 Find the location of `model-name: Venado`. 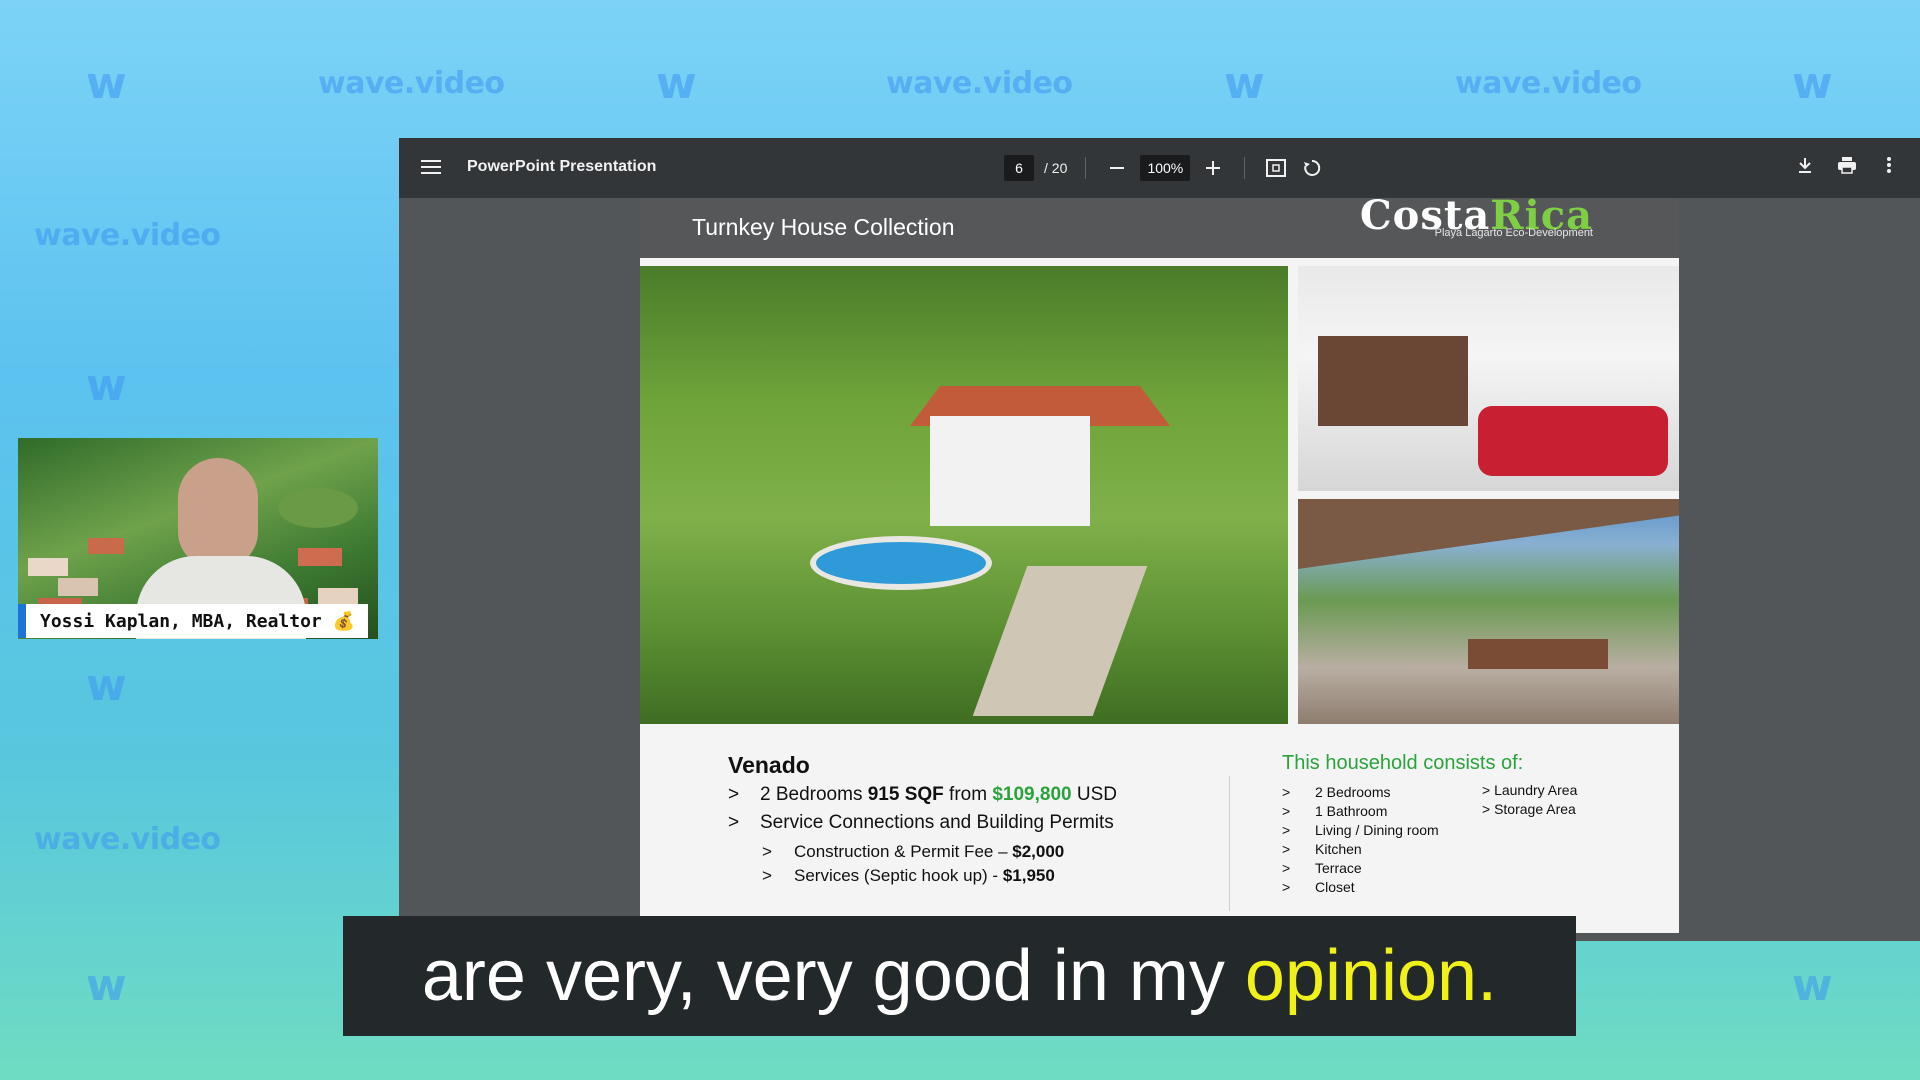

model-name: Venado is located at coordinates (769, 765).